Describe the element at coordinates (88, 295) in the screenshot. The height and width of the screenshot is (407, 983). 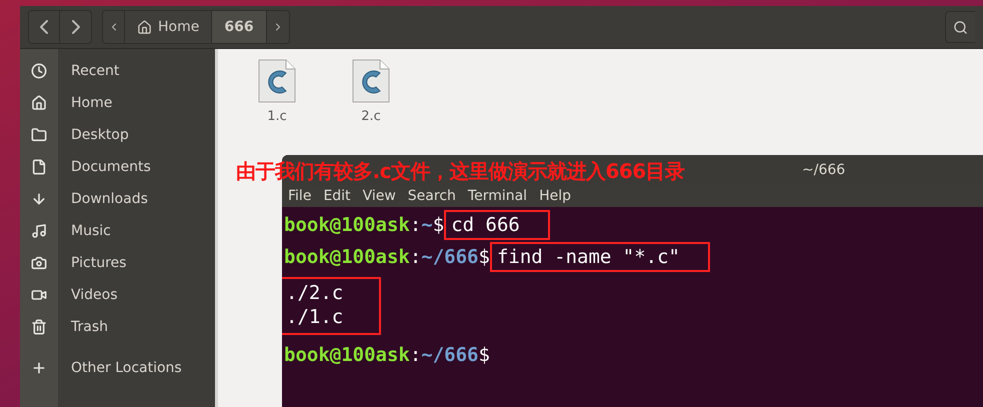
I see `sidebar-item: Videos` at that location.